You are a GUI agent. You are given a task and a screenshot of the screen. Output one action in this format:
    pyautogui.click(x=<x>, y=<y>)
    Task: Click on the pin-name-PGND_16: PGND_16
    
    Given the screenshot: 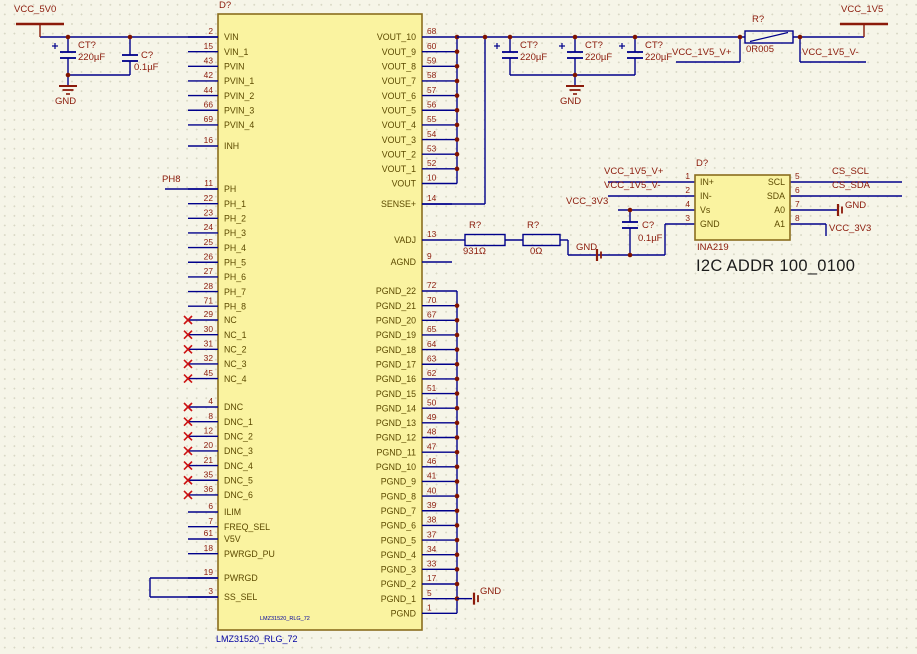 What is the action you would take?
    pyautogui.click(x=396, y=379)
    